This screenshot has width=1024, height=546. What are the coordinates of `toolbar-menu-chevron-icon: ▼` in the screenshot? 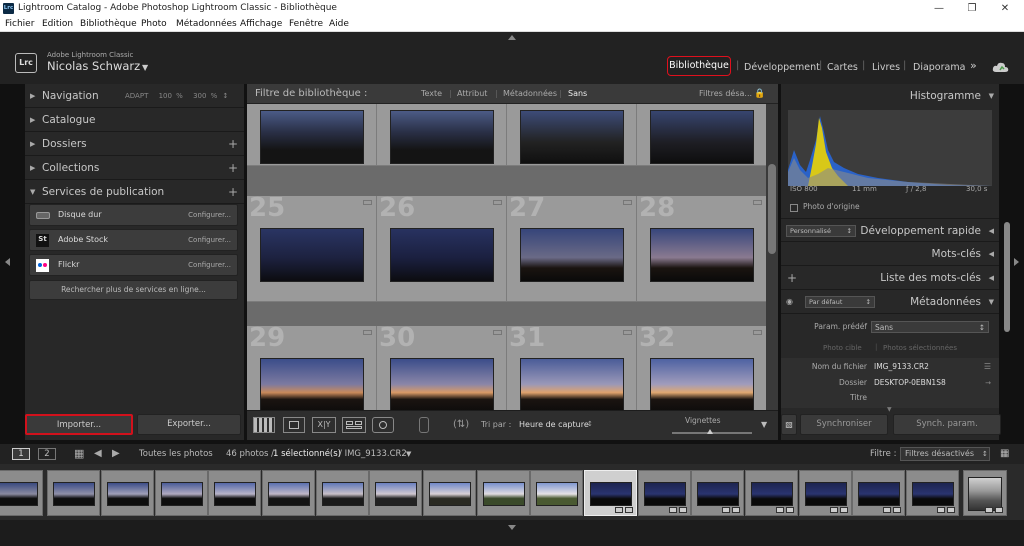 It's located at (764, 424).